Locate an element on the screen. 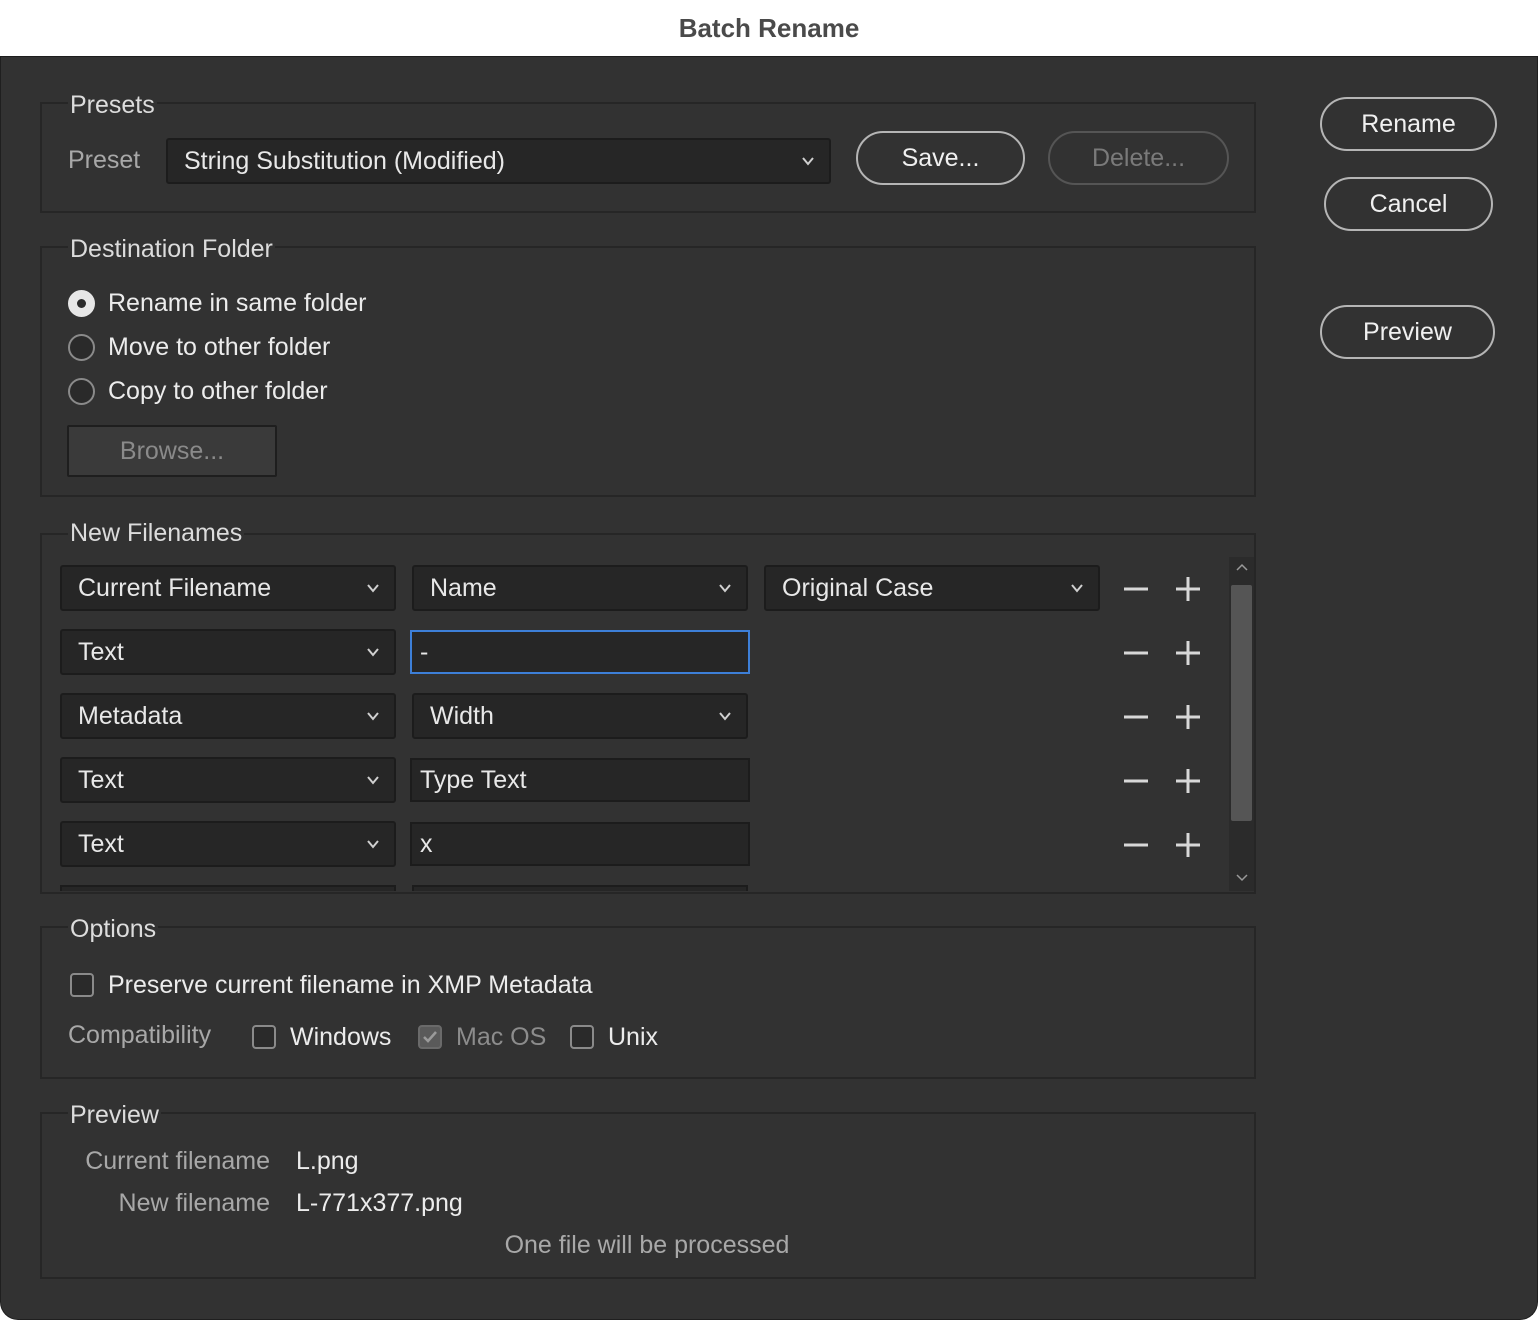 The height and width of the screenshot is (1320, 1538). scrollbar-thumb is located at coordinates (1241, 703).